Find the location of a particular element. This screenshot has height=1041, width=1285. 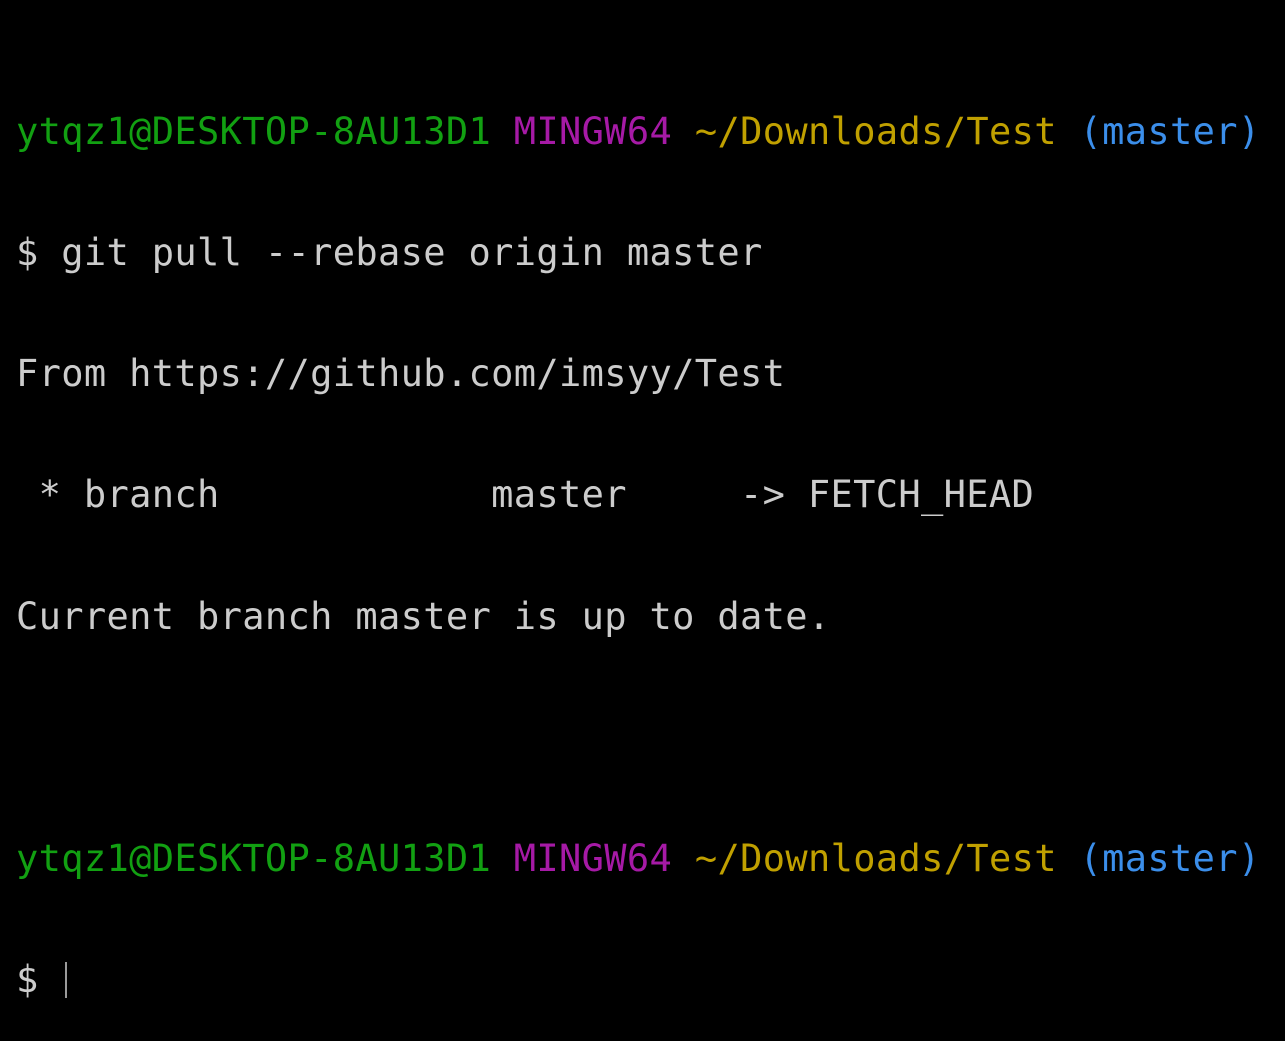

input-prompt-symbol: $ is located at coordinates (39, 980).